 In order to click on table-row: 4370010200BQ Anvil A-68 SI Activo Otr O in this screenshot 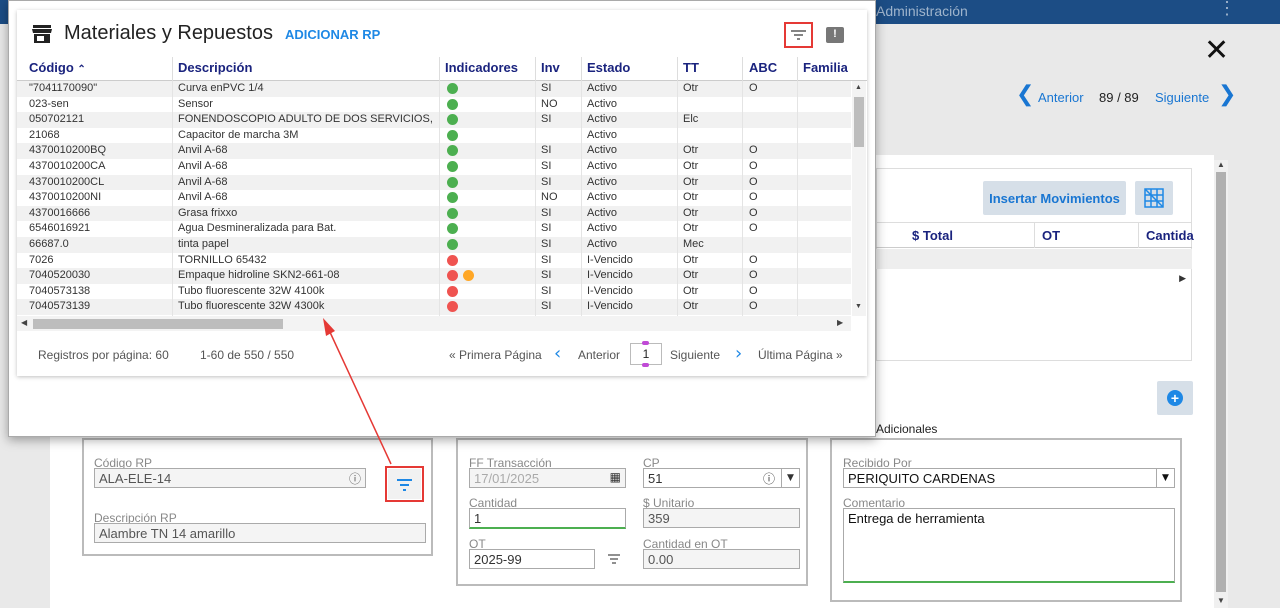, I will do `click(434, 151)`.